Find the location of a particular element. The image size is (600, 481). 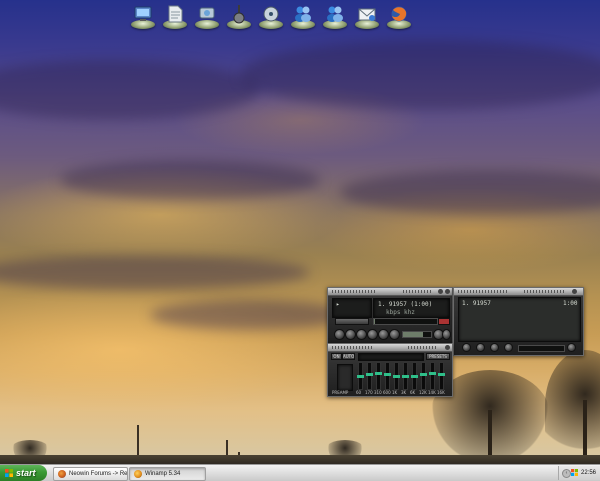

tree is located at coordinates (572, 405).